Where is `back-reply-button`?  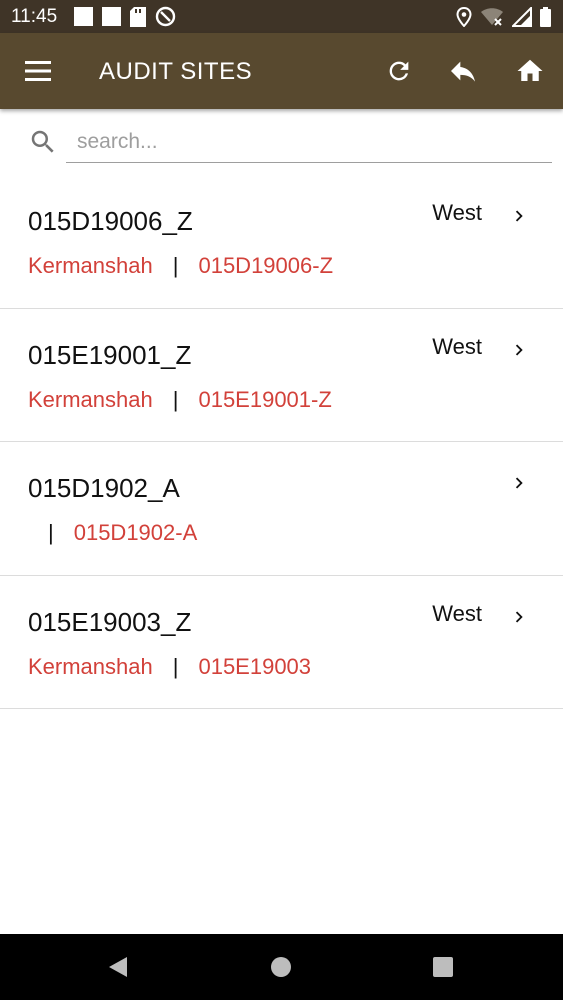
back-reply-button is located at coordinates (463, 71).